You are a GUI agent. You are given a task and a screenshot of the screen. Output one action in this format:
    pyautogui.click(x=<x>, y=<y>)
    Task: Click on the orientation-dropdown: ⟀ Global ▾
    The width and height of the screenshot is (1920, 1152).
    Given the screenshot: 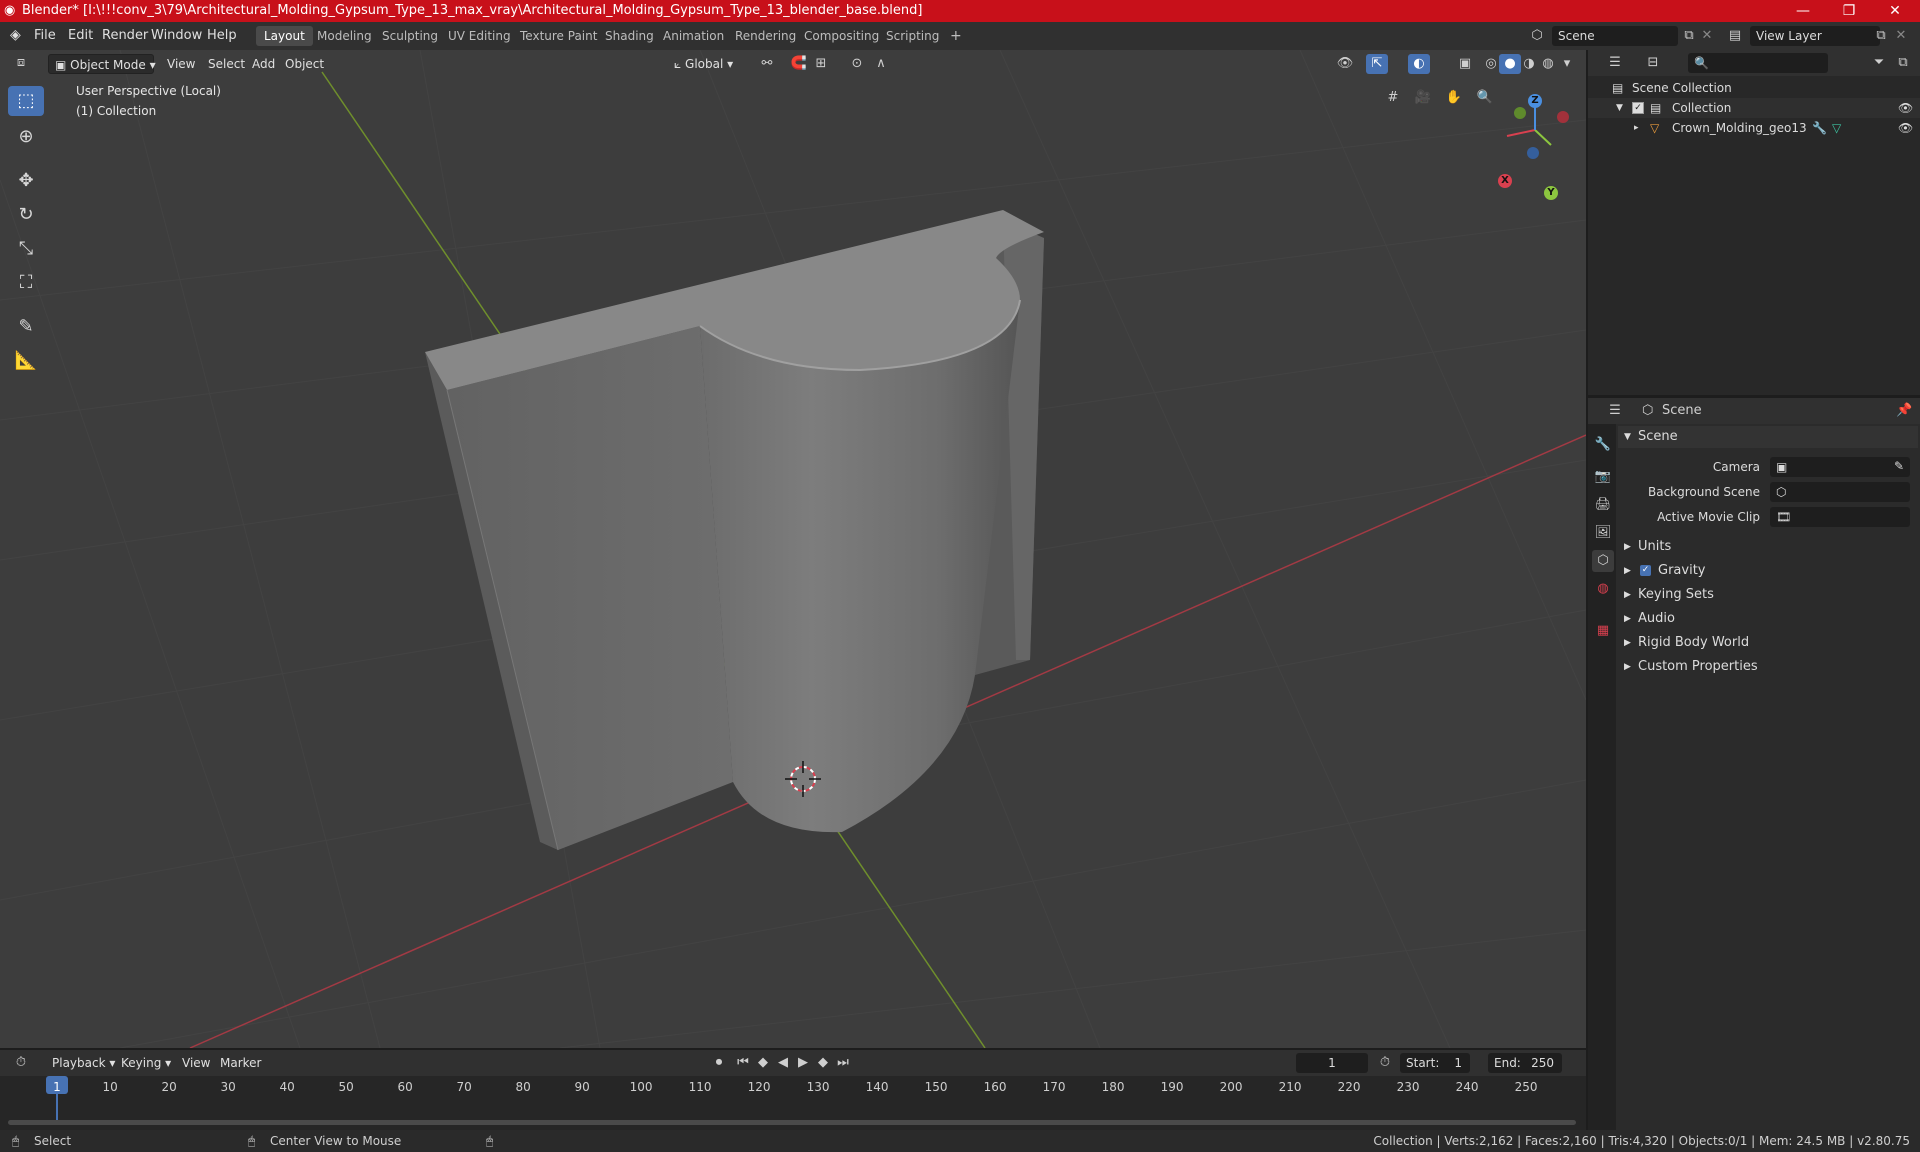 What is the action you would take?
    pyautogui.click(x=703, y=64)
    